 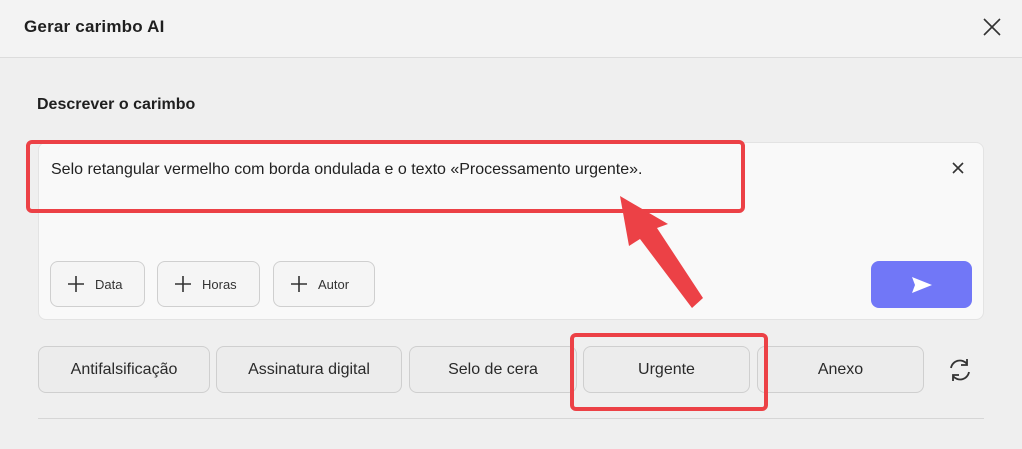 I want to click on add-hours-label: Horas, so click(x=219, y=284).